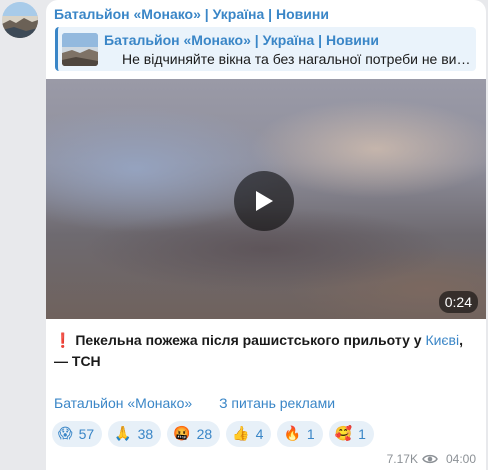  Describe the element at coordinates (458, 302) in the screenshot. I see `video-duration: 0:24` at that location.